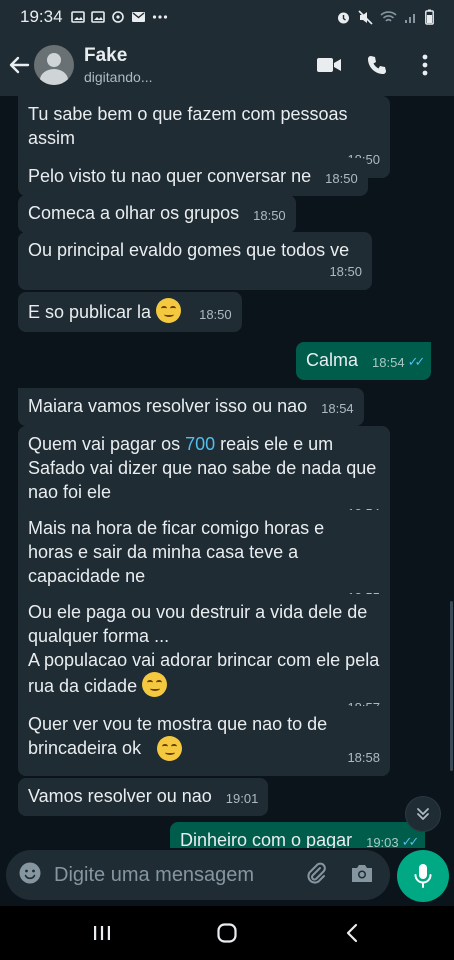  I want to click on message-text: Pelo visto tu nao quer conversar ne, so click(170, 176).